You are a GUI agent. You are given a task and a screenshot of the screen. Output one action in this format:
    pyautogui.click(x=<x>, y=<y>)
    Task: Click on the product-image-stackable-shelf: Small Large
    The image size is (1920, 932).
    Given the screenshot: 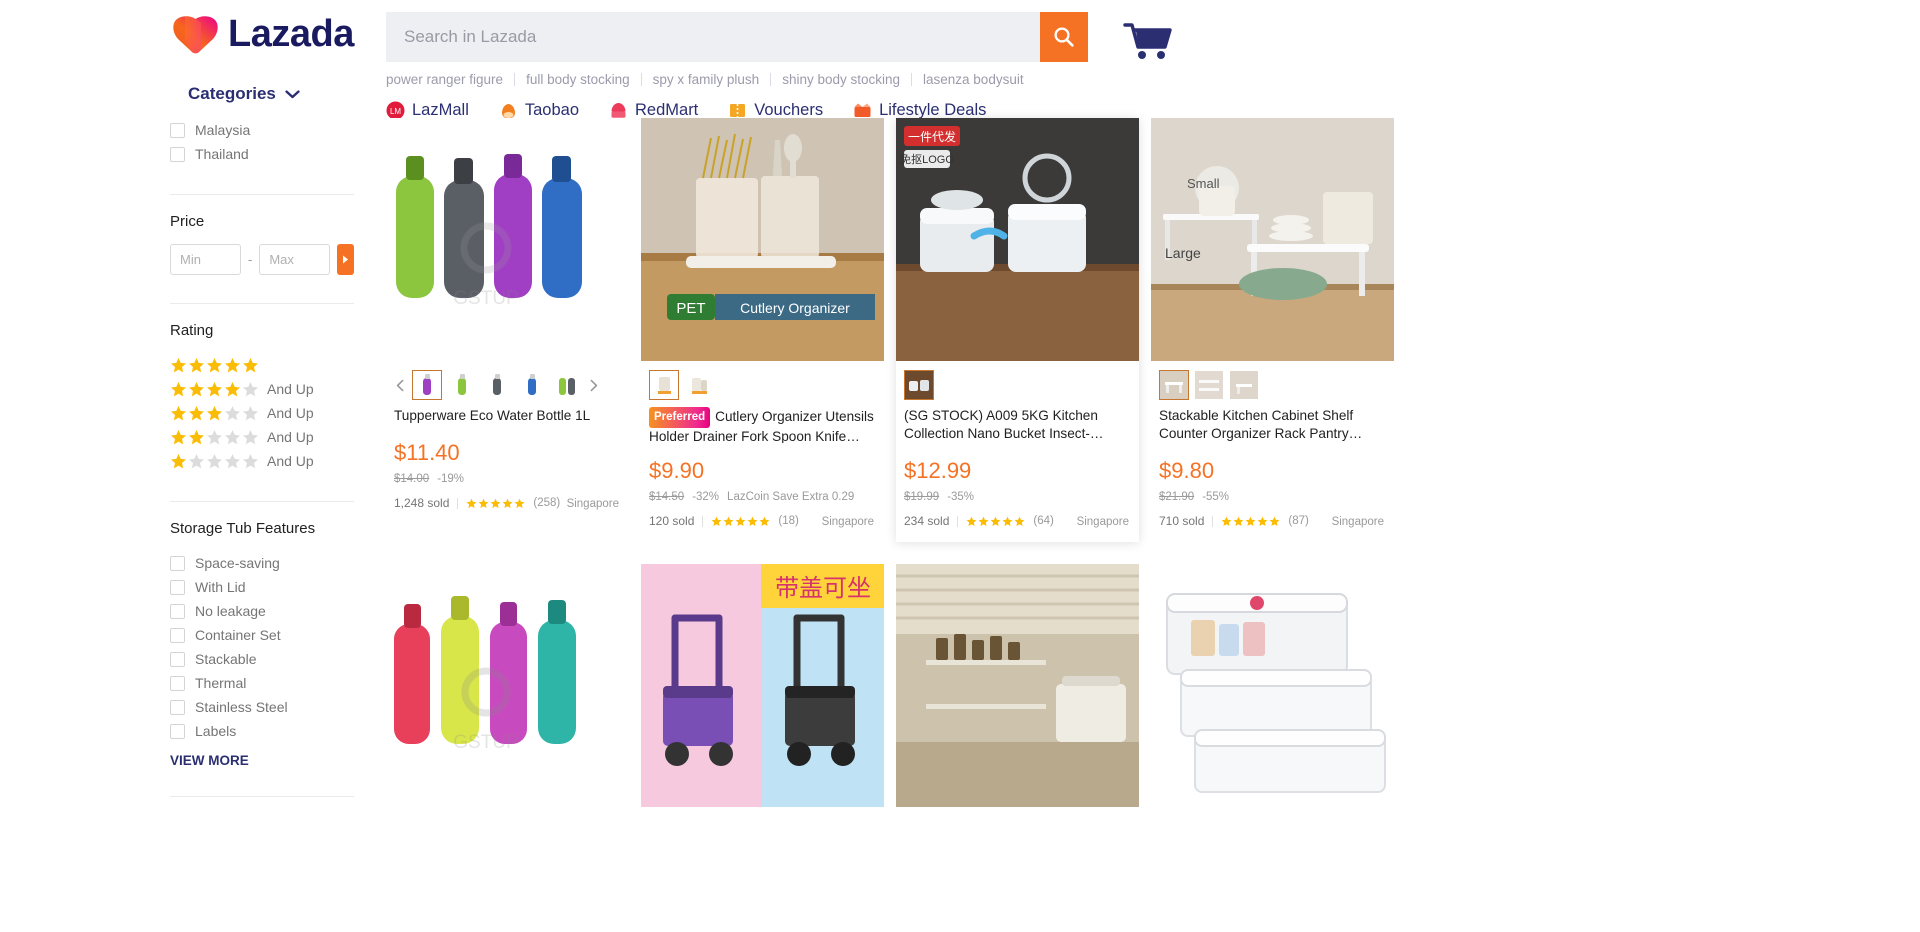 What is the action you would take?
    pyautogui.click(x=1272, y=239)
    